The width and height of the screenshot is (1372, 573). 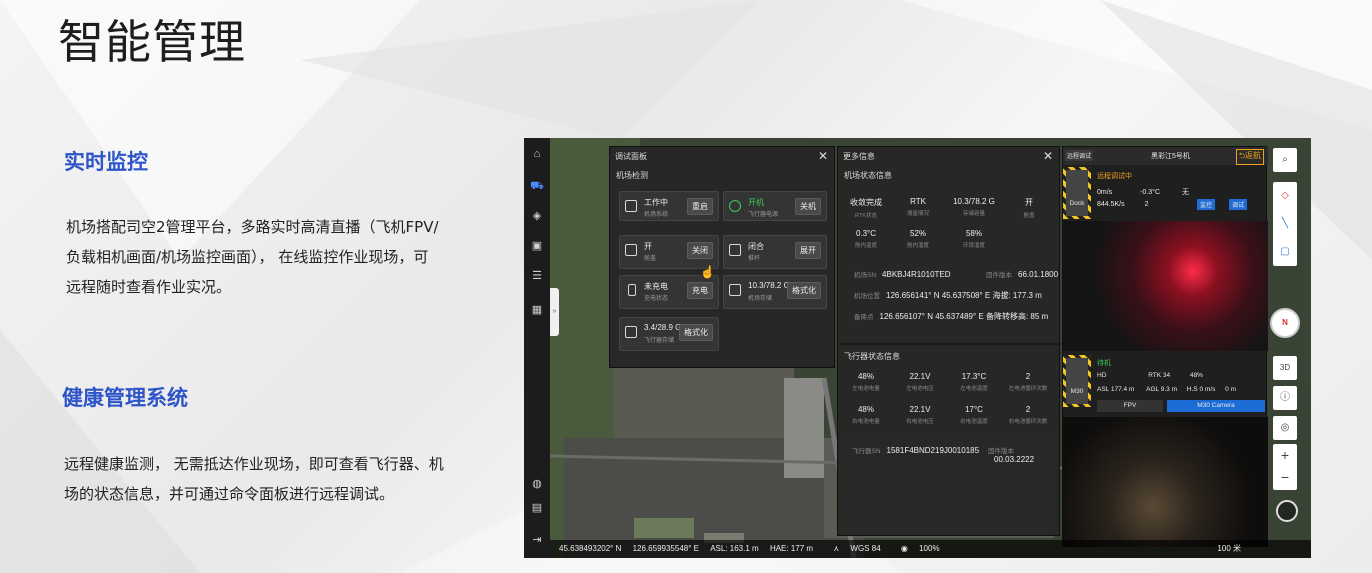 I want to click on dock-camera-view, so click(x=1165, y=286).